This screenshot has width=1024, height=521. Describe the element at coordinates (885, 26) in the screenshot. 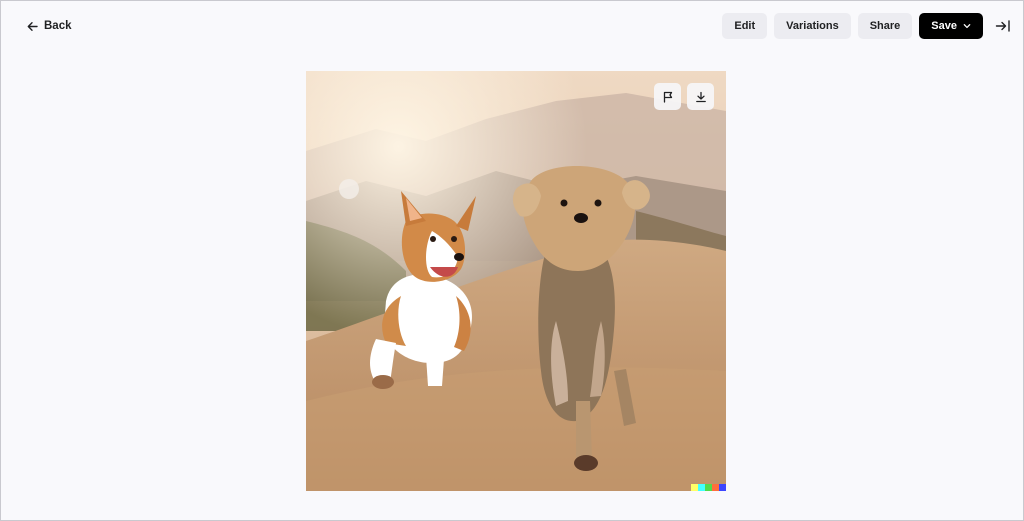

I see `share-button: Share` at that location.